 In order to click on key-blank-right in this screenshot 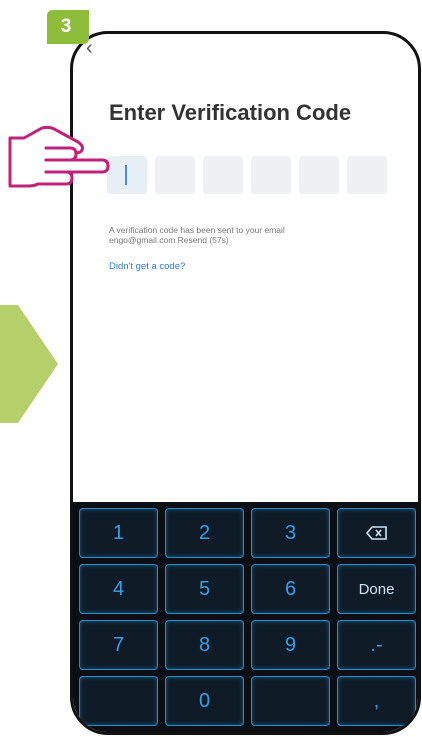, I will do `click(290, 701)`.